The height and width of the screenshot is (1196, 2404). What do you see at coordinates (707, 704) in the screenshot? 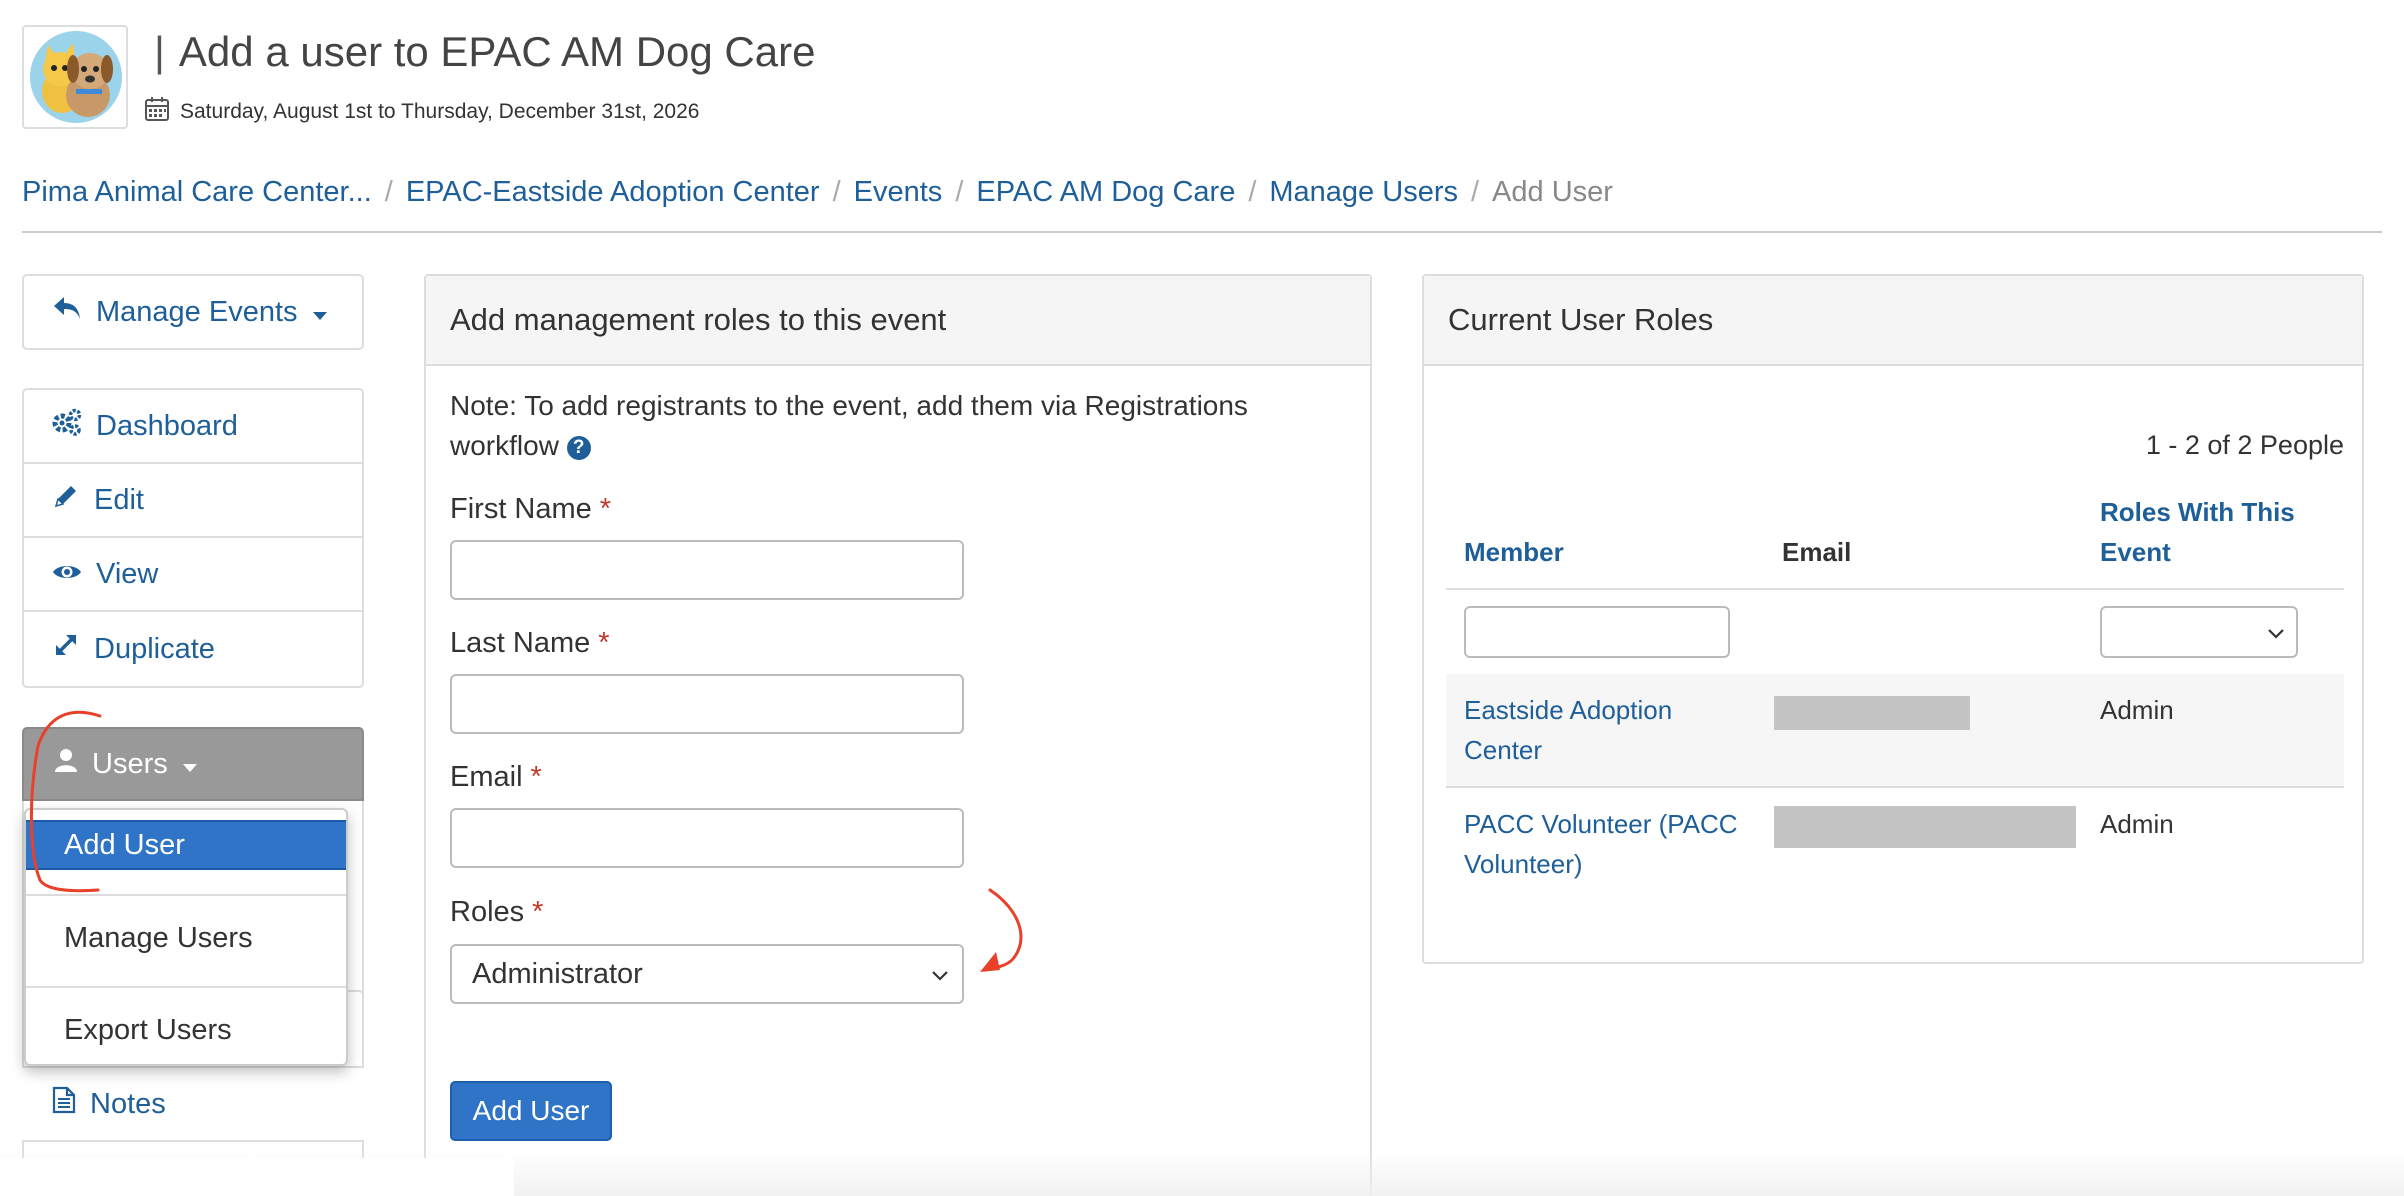
I see `last-name-field` at bounding box center [707, 704].